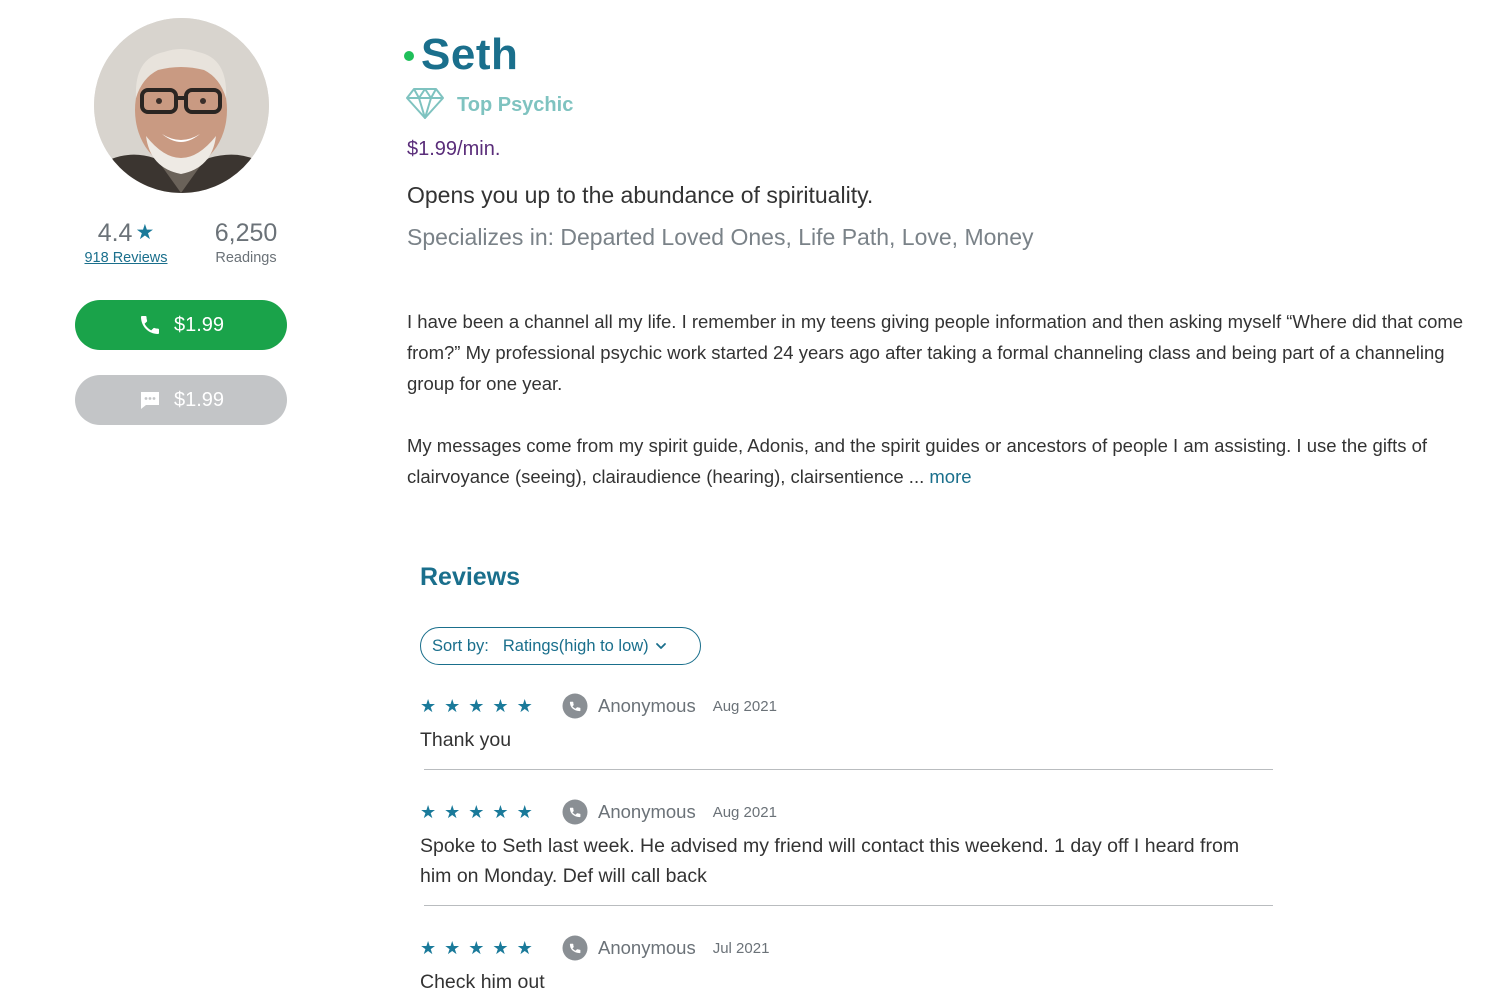  What do you see at coordinates (246, 233) in the screenshot?
I see `readings-count: 6,250` at bounding box center [246, 233].